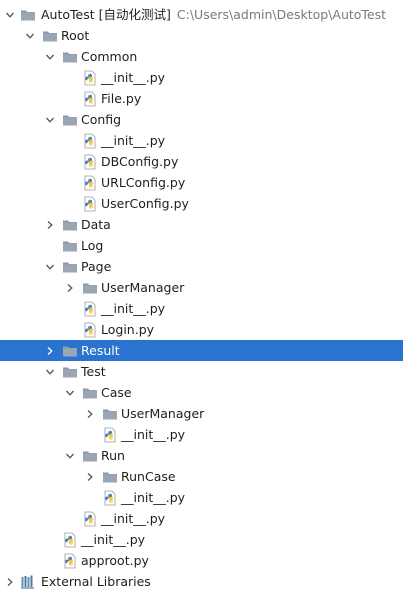  I want to click on tree-item-label: Run, so click(113, 455).